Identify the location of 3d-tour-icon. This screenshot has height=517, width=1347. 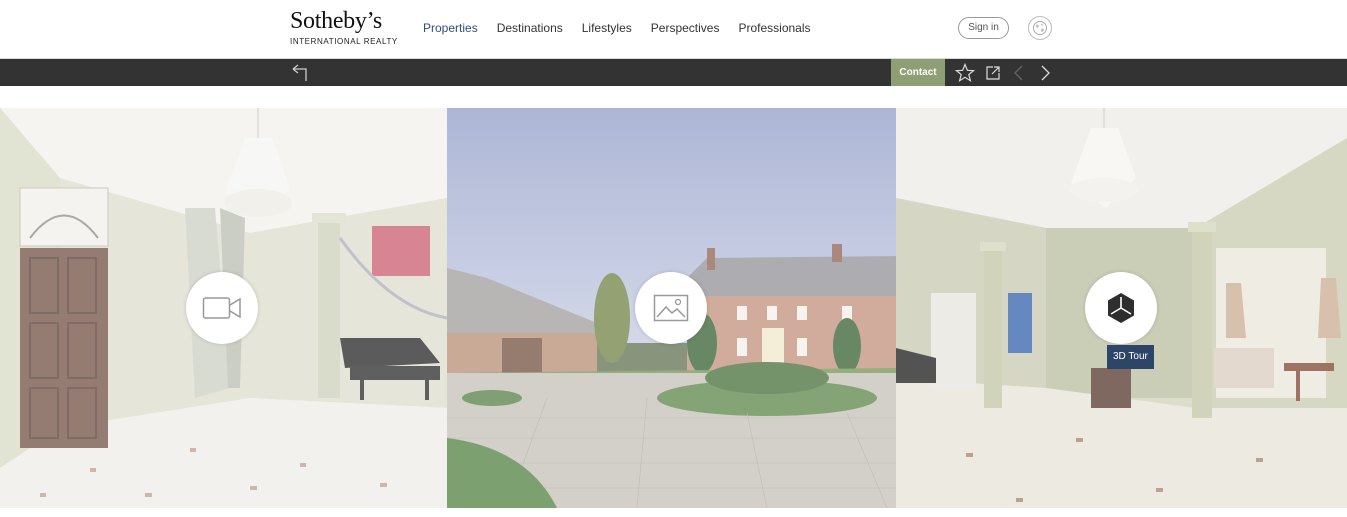
(1121, 308).